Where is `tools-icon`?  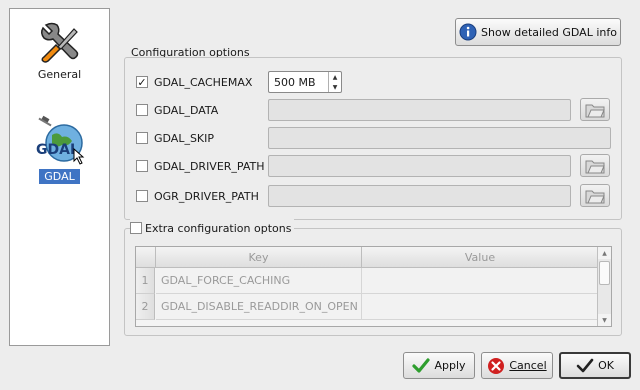
tools-icon is located at coordinates (59, 42).